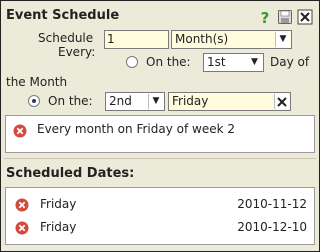 The height and width of the screenshot is (252, 320). Describe the element at coordinates (66, 38) in the screenshot. I see `schedule-label-line1: Schedule` at that location.